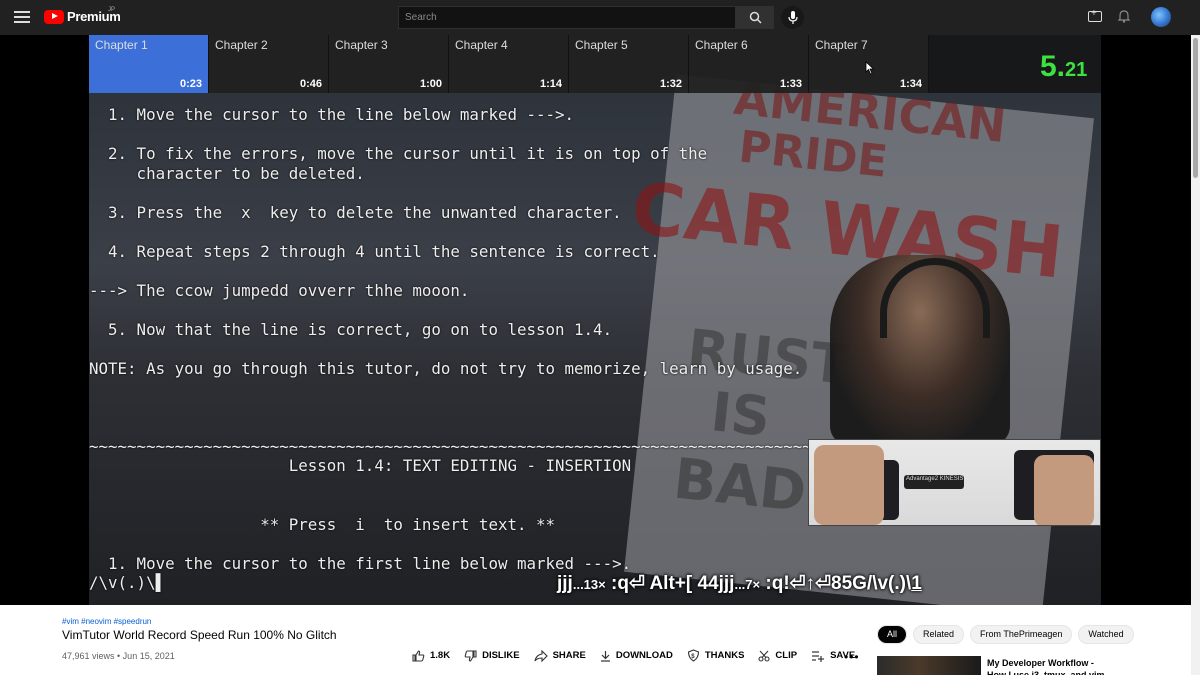  I want to click on thumbs-down-icon, so click(470, 655).